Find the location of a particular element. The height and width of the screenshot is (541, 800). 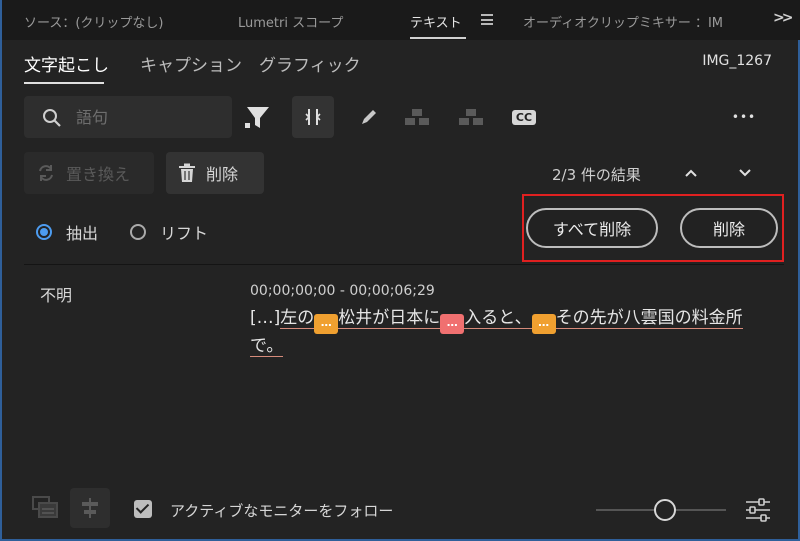

radio-selected-indicator is located at coordinates (44, 232).